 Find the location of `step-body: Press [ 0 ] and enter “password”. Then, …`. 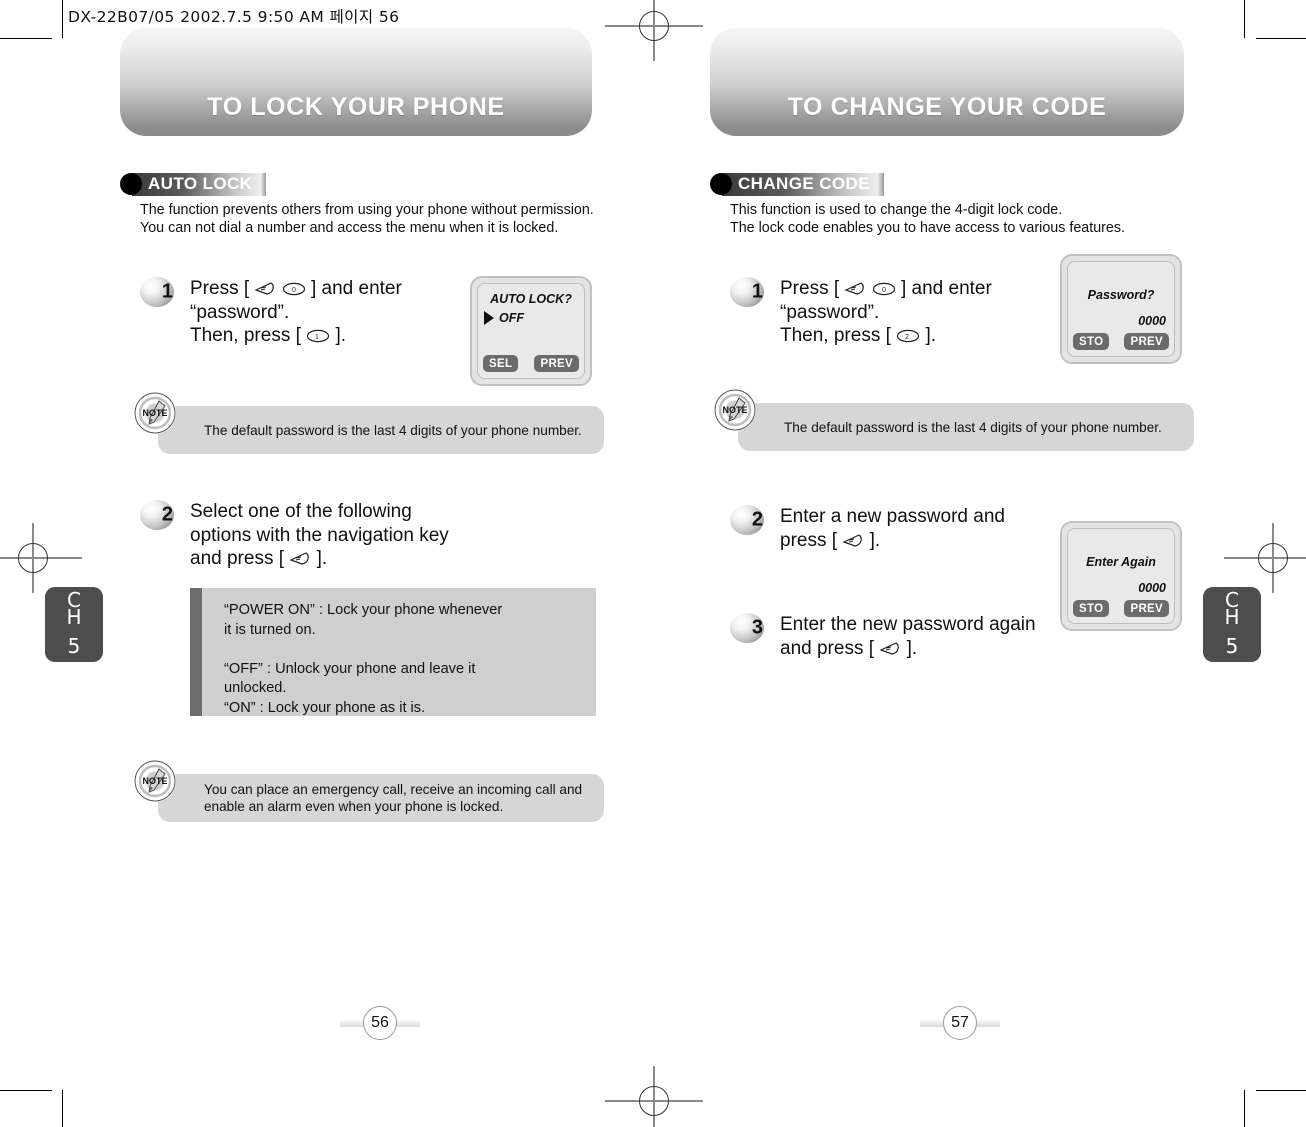

step-body: Press [ 0 ] and enter “password”. Then, … is located at coordinates (296, 312).